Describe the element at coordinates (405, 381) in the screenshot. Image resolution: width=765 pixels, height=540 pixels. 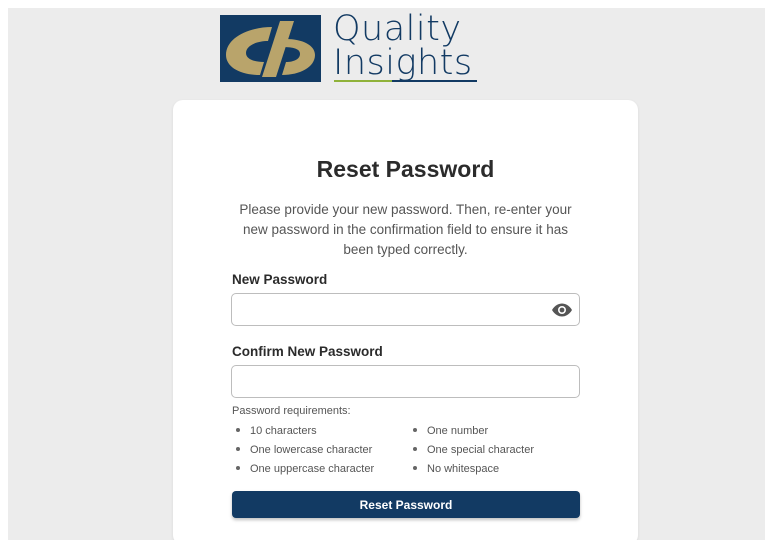
I see `confirm-password-input` at that location.